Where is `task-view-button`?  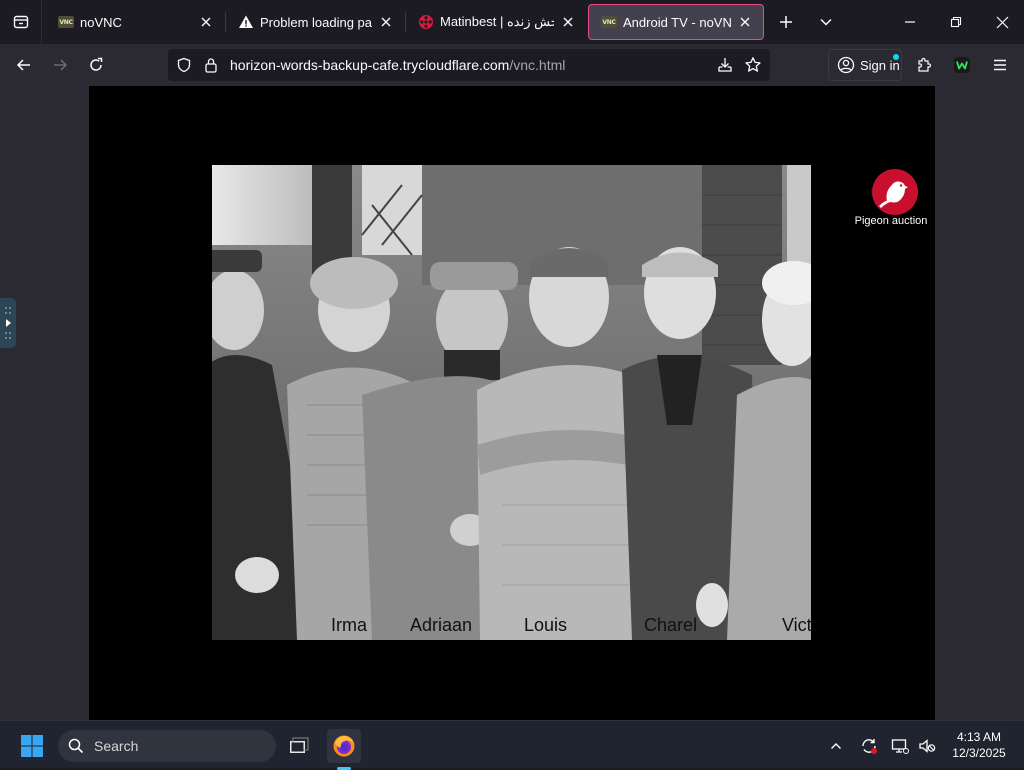
task-view-button is located at coordinates (299, 746).